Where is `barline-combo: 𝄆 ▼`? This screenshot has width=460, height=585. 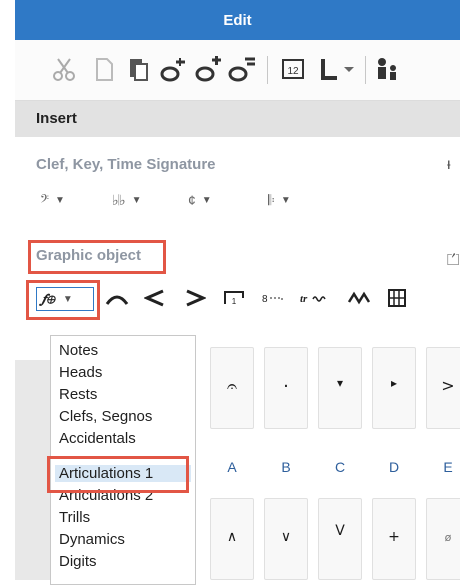 barline-combo: 𝄆 ▼ is located at coordinates (279, 200).